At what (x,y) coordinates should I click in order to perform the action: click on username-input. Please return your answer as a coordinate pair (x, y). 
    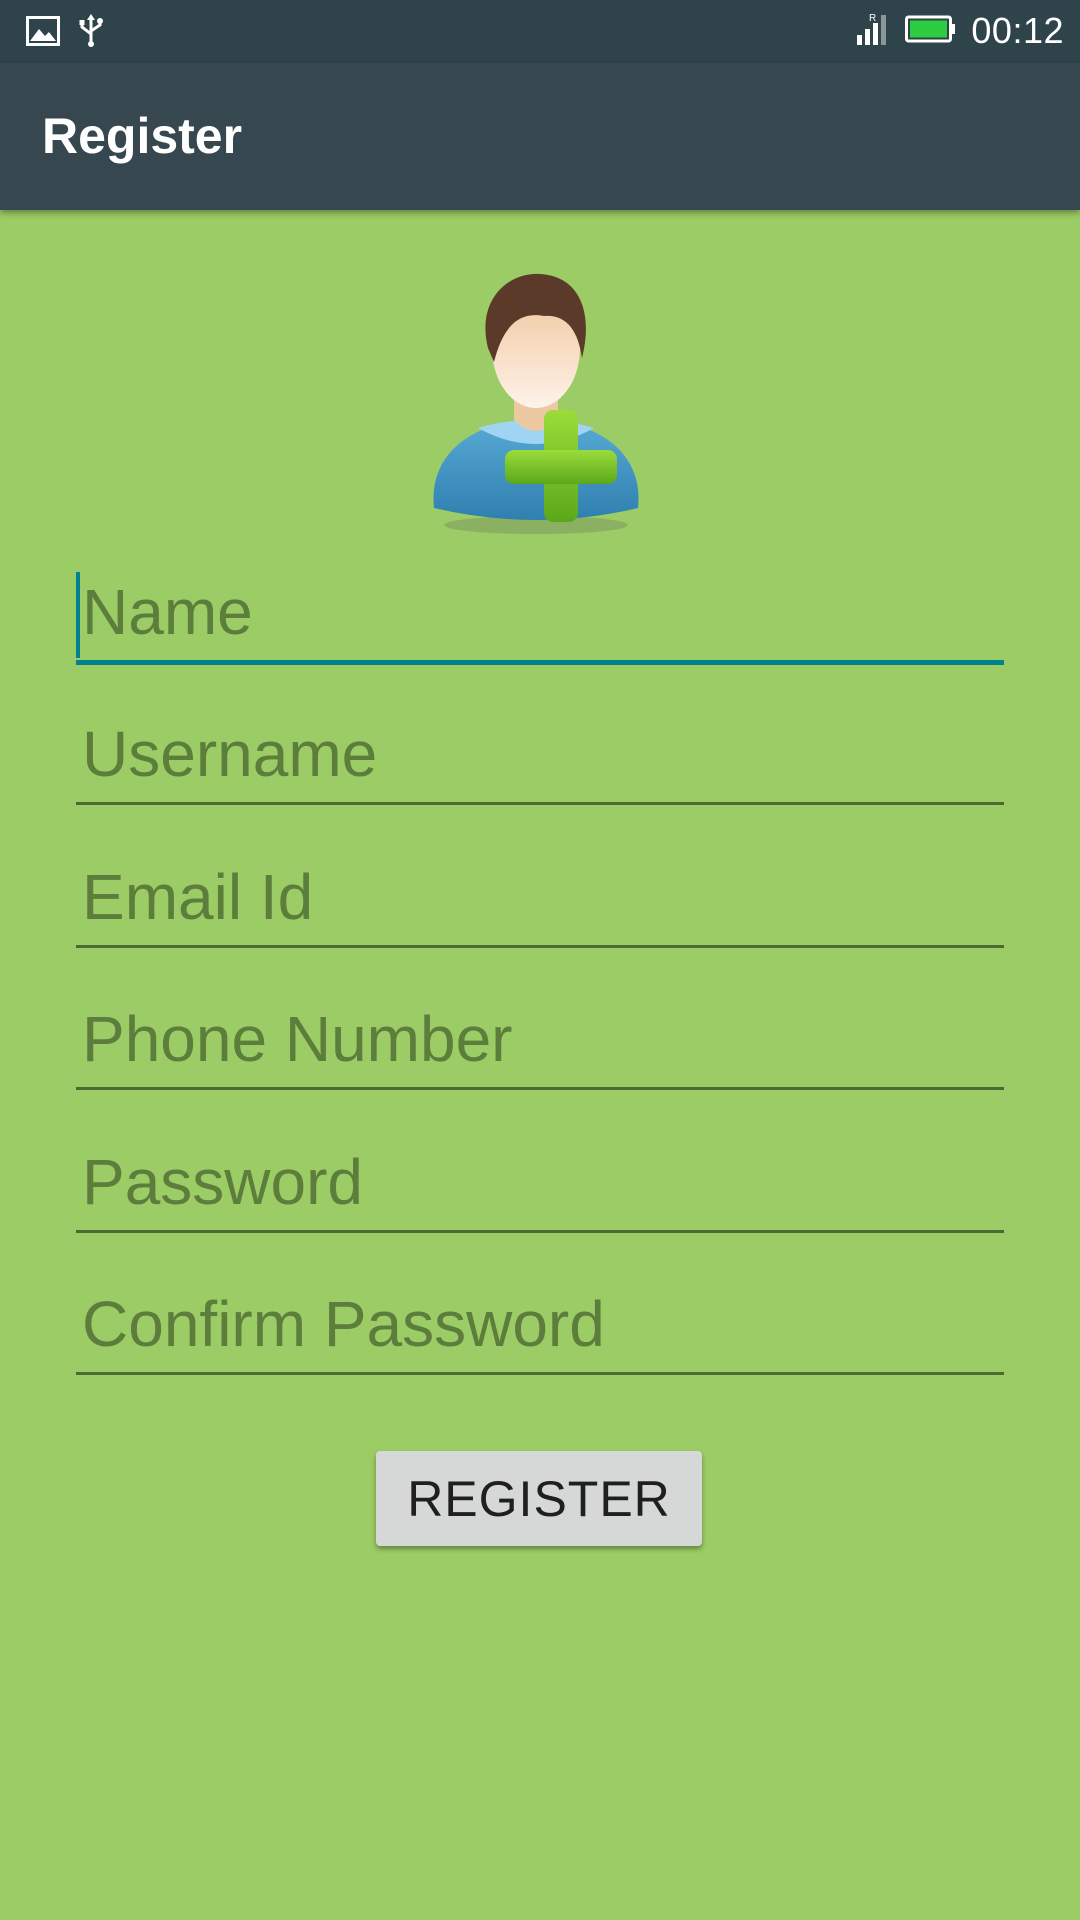
    Looking at the image, I should click on (532, 754).